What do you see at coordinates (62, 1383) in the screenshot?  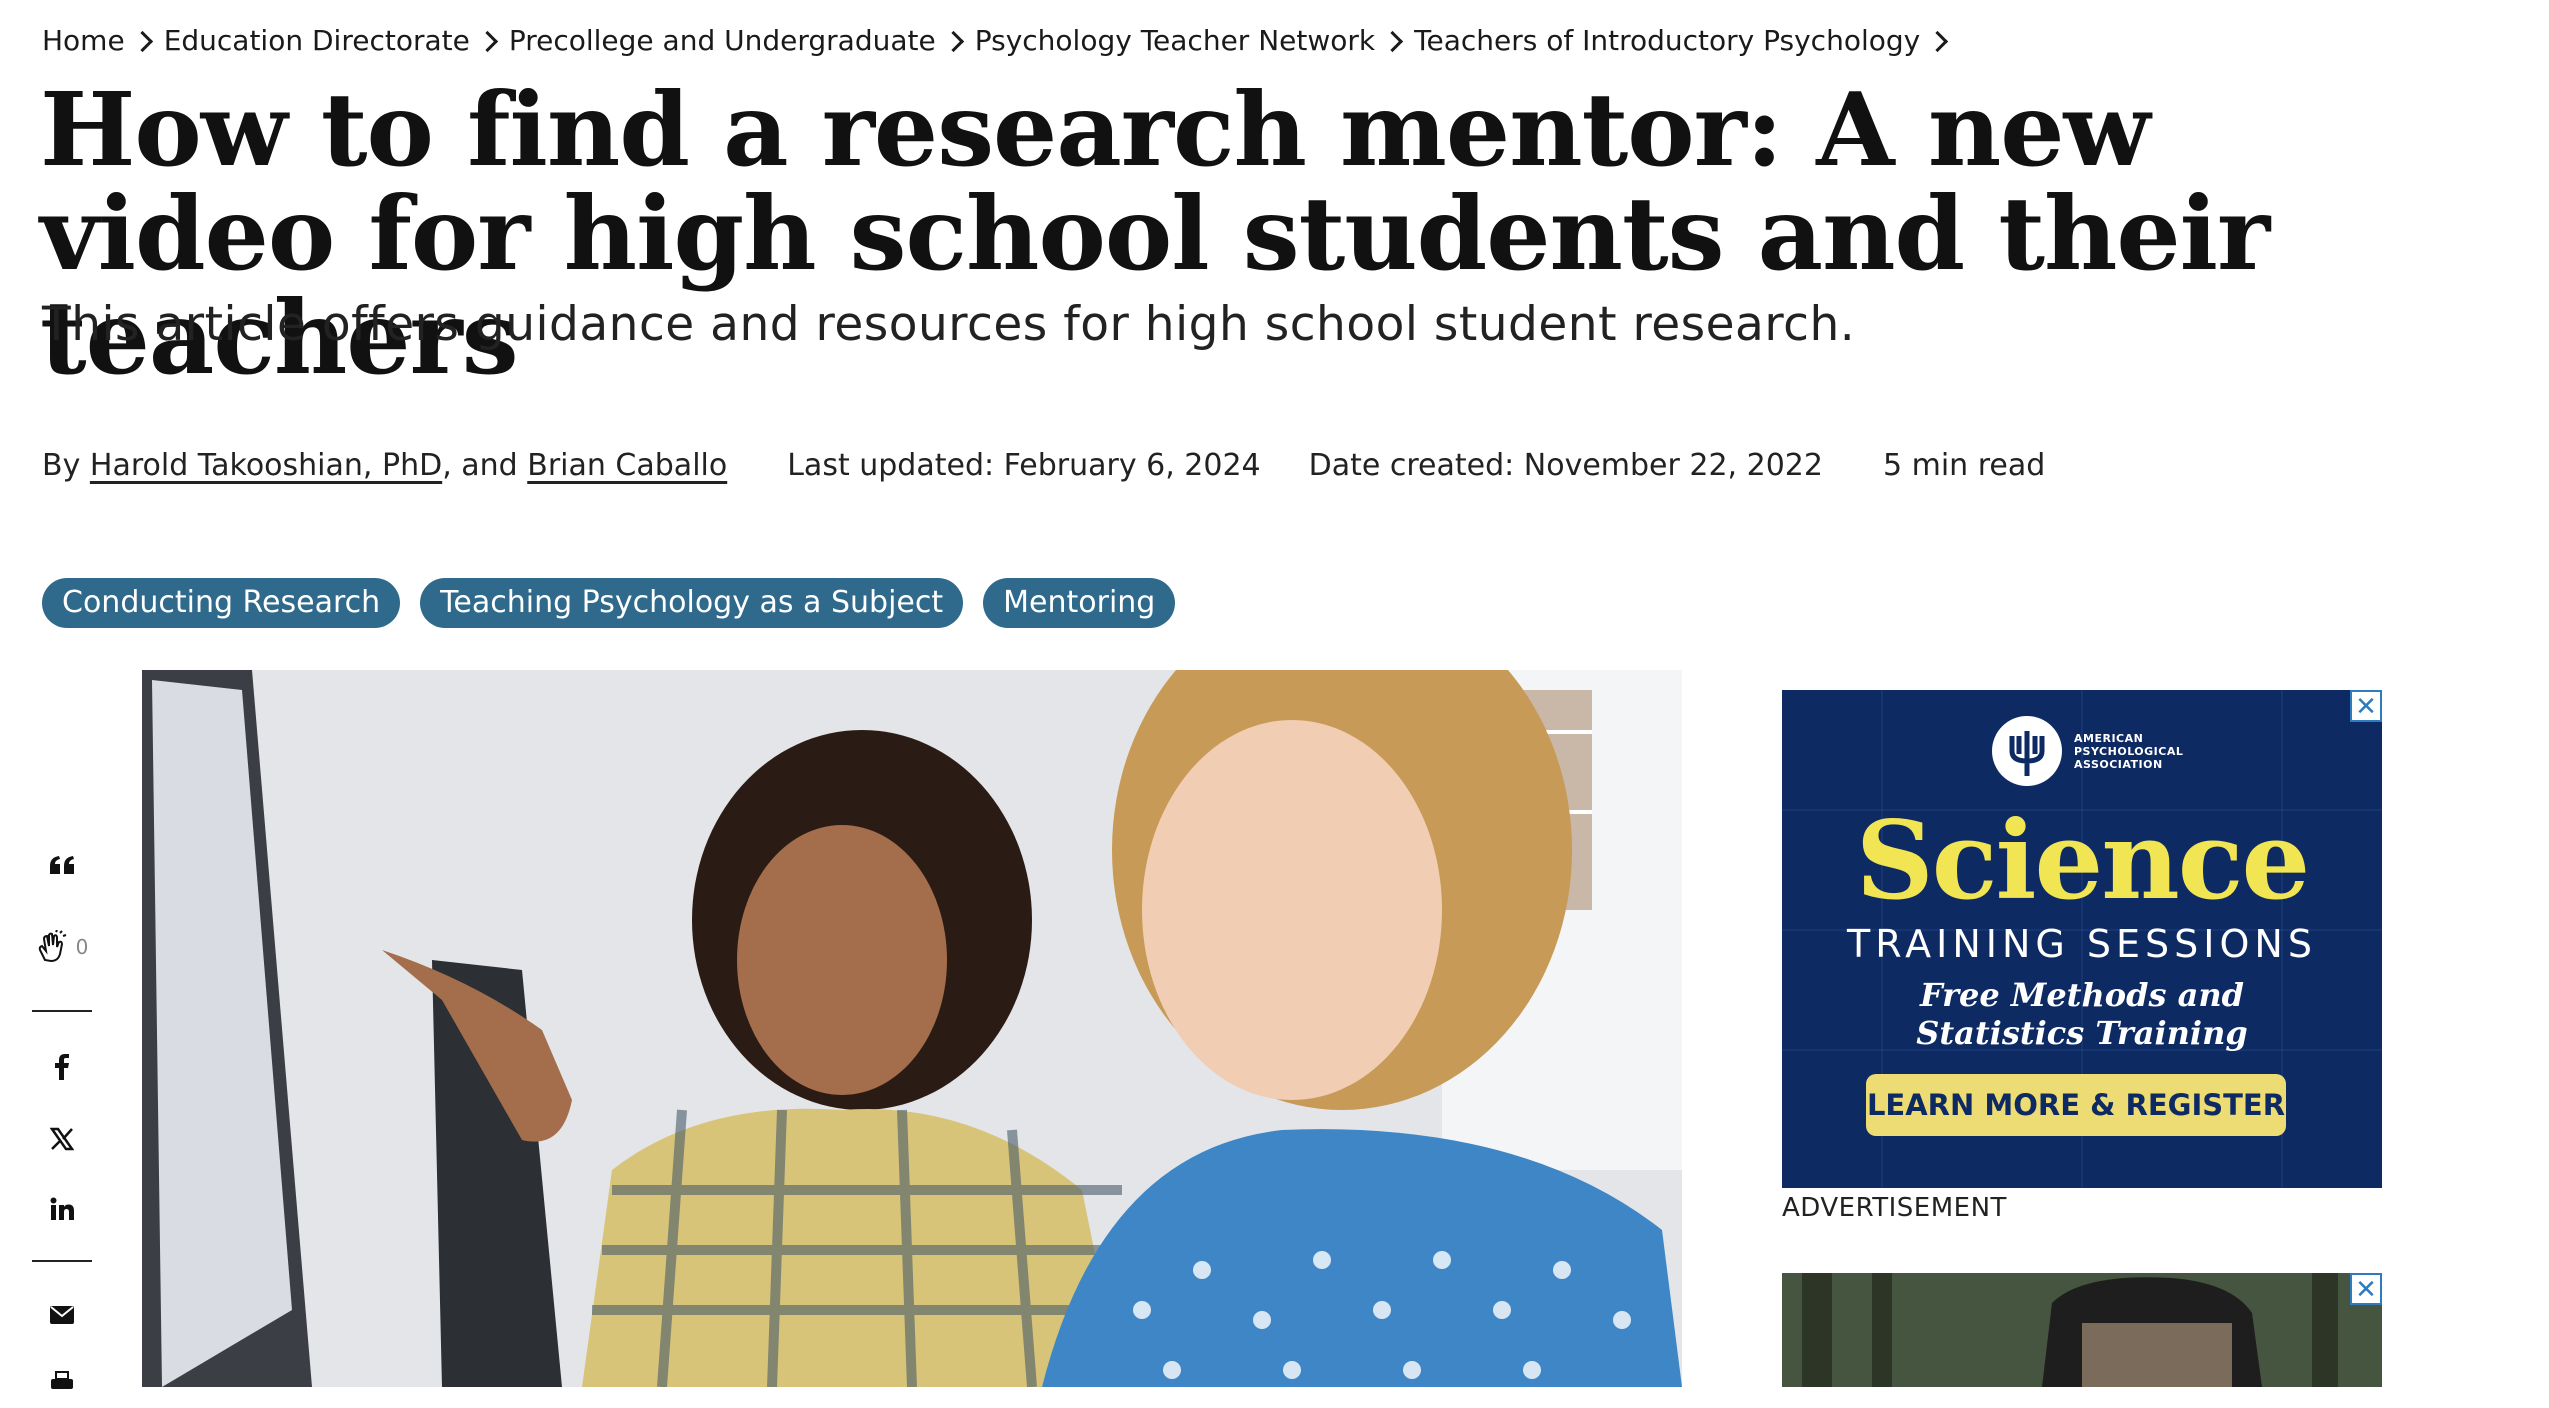 I see `print-icon` at bounding box center [62, 1383].